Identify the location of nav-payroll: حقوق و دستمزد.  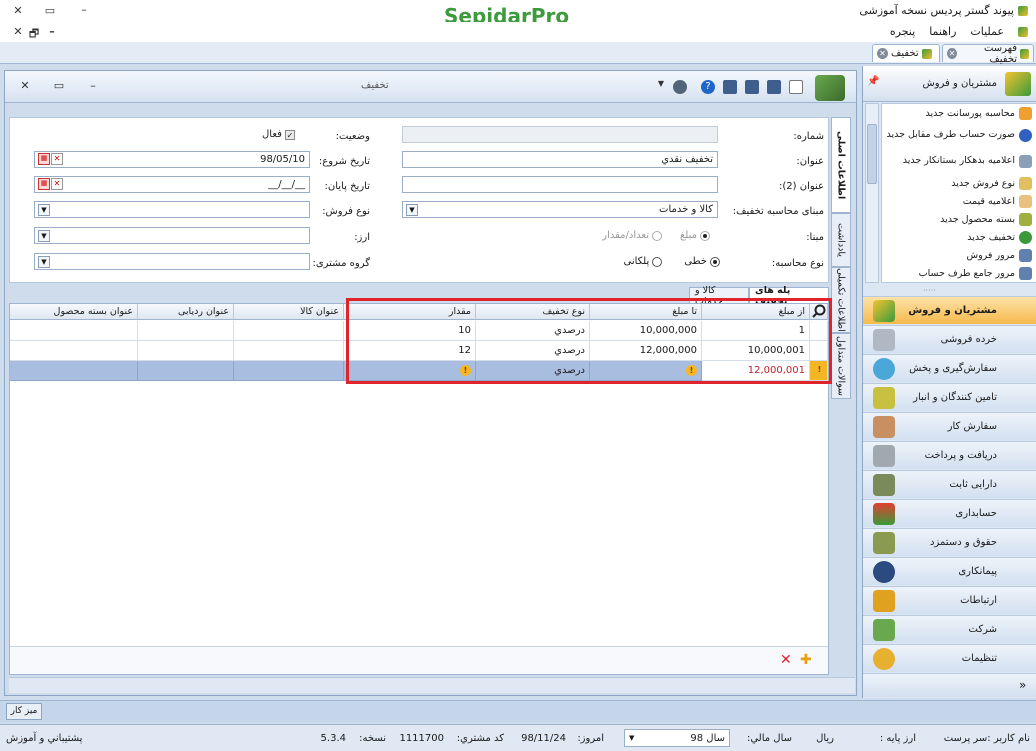
(949, 542).